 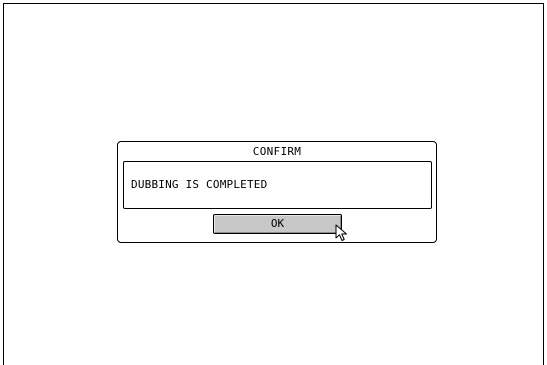 I want to click on dialog-message: DUBBING IS COMPLETED, so click(x=199, y=184).